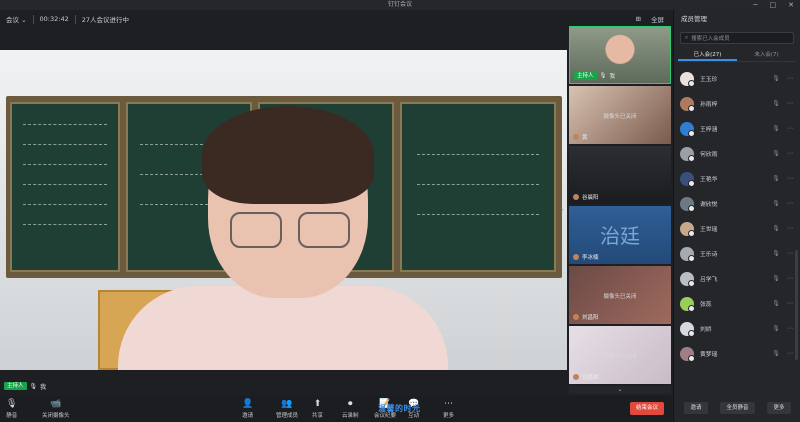  I want to click on member-search: ⌕ 搜索已入会成员, so click(737, 38).